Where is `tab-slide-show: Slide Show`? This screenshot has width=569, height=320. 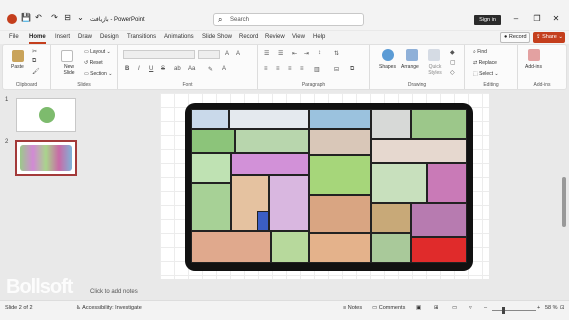
tab-slide-show: Slide Show is located at coordinates (217, 37).